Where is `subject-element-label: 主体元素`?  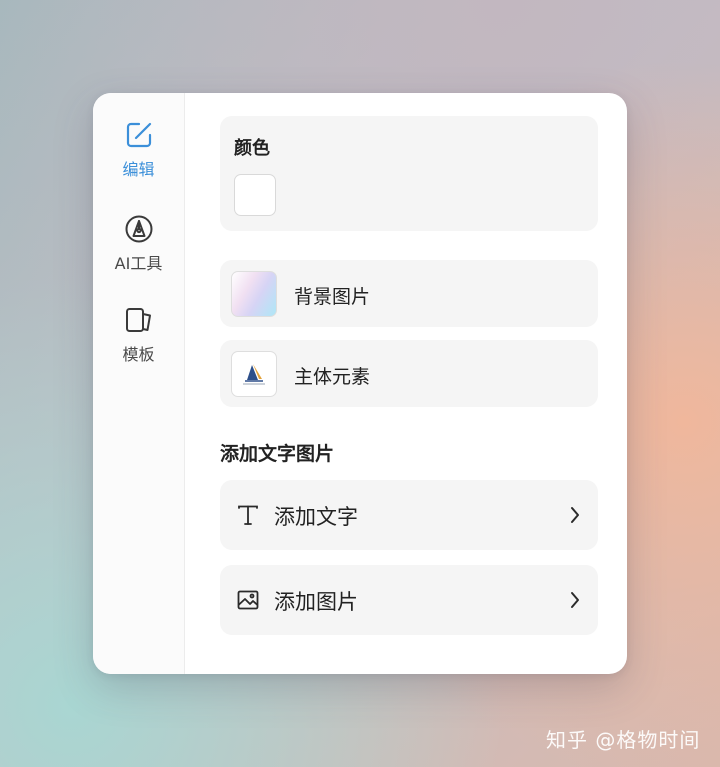 subject-element-label: 主体元素 is located at coordinates (332, 377).